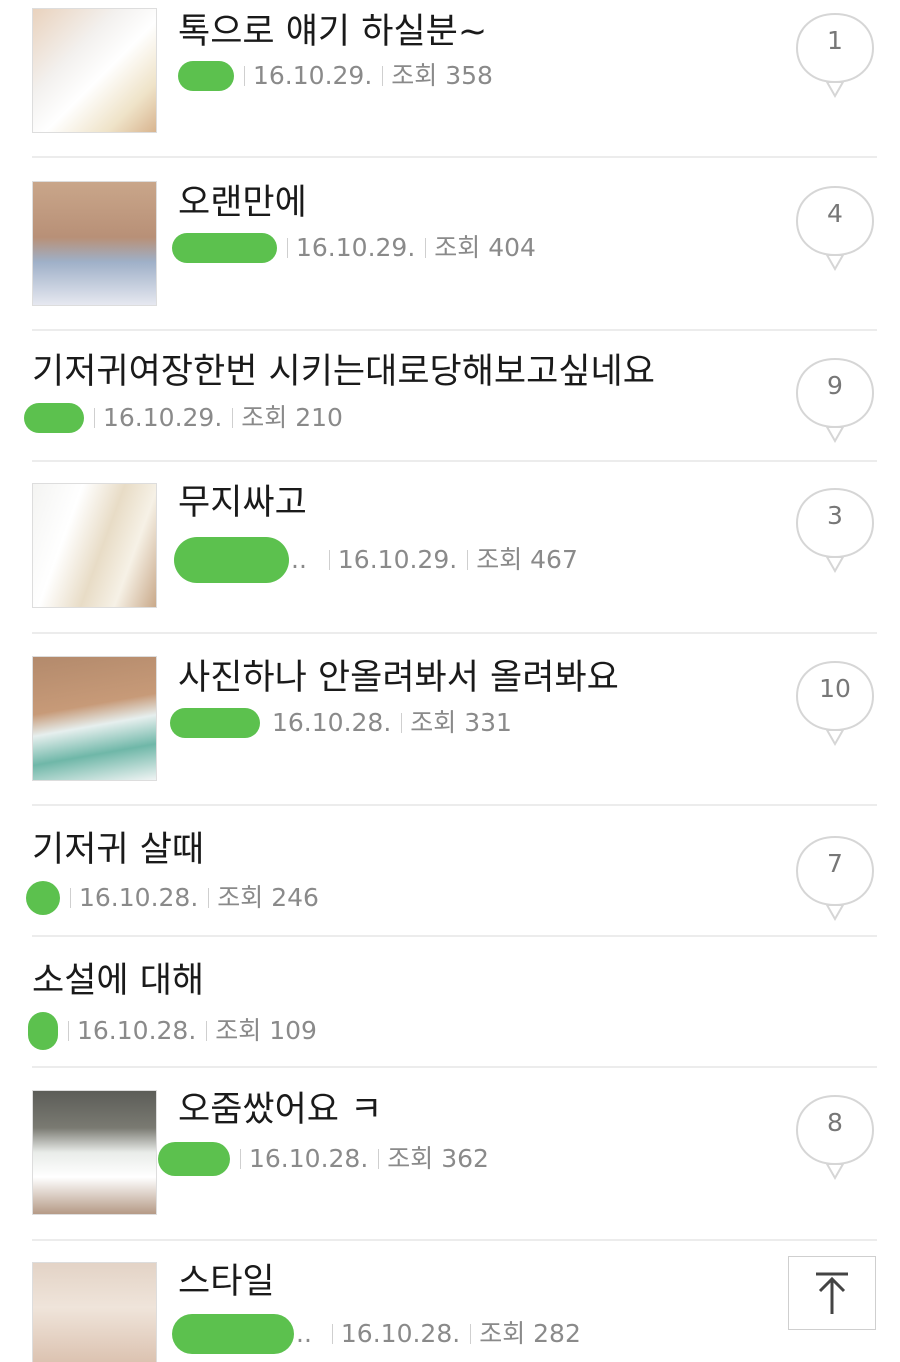  What do you see at coordinates (835, 385) in the screenshot?
I see `comment-count: 9` at bounding box center [835, 385].